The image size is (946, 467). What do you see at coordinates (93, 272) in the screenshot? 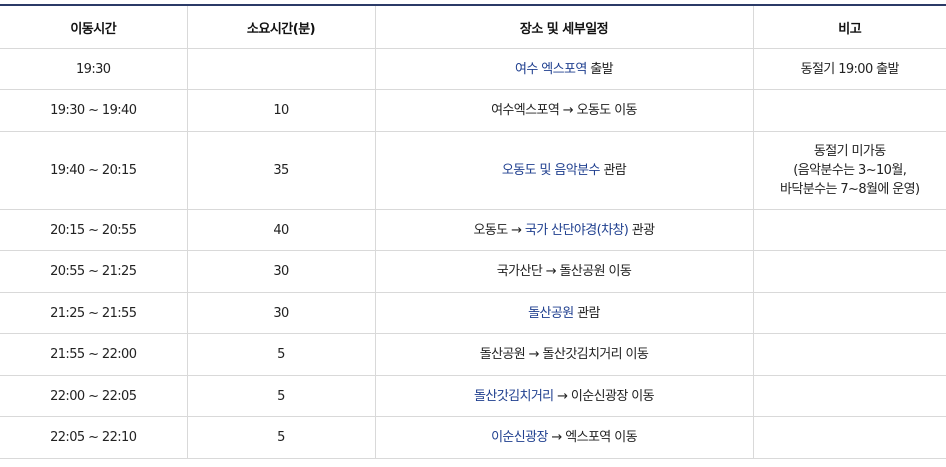
I see `cell-travel-time: 20:55 ~ 21:25` at bounding box center [93, 272].